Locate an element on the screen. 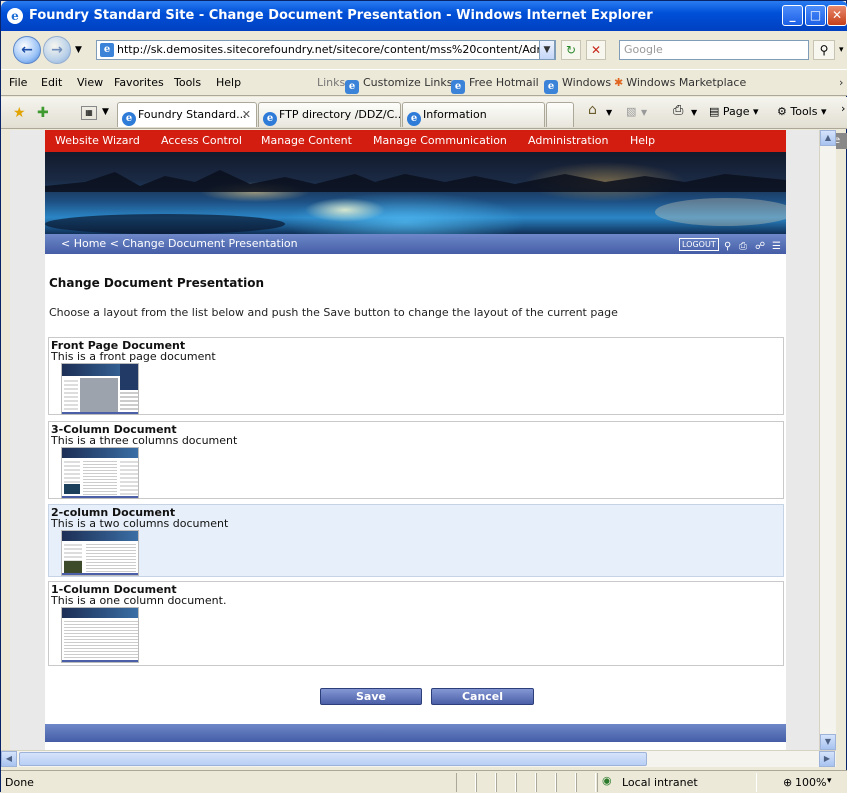 The width and height of the screenshot is (847, 793). nav-website-wizard: Website Wizard is located at coordinates (97, 140).